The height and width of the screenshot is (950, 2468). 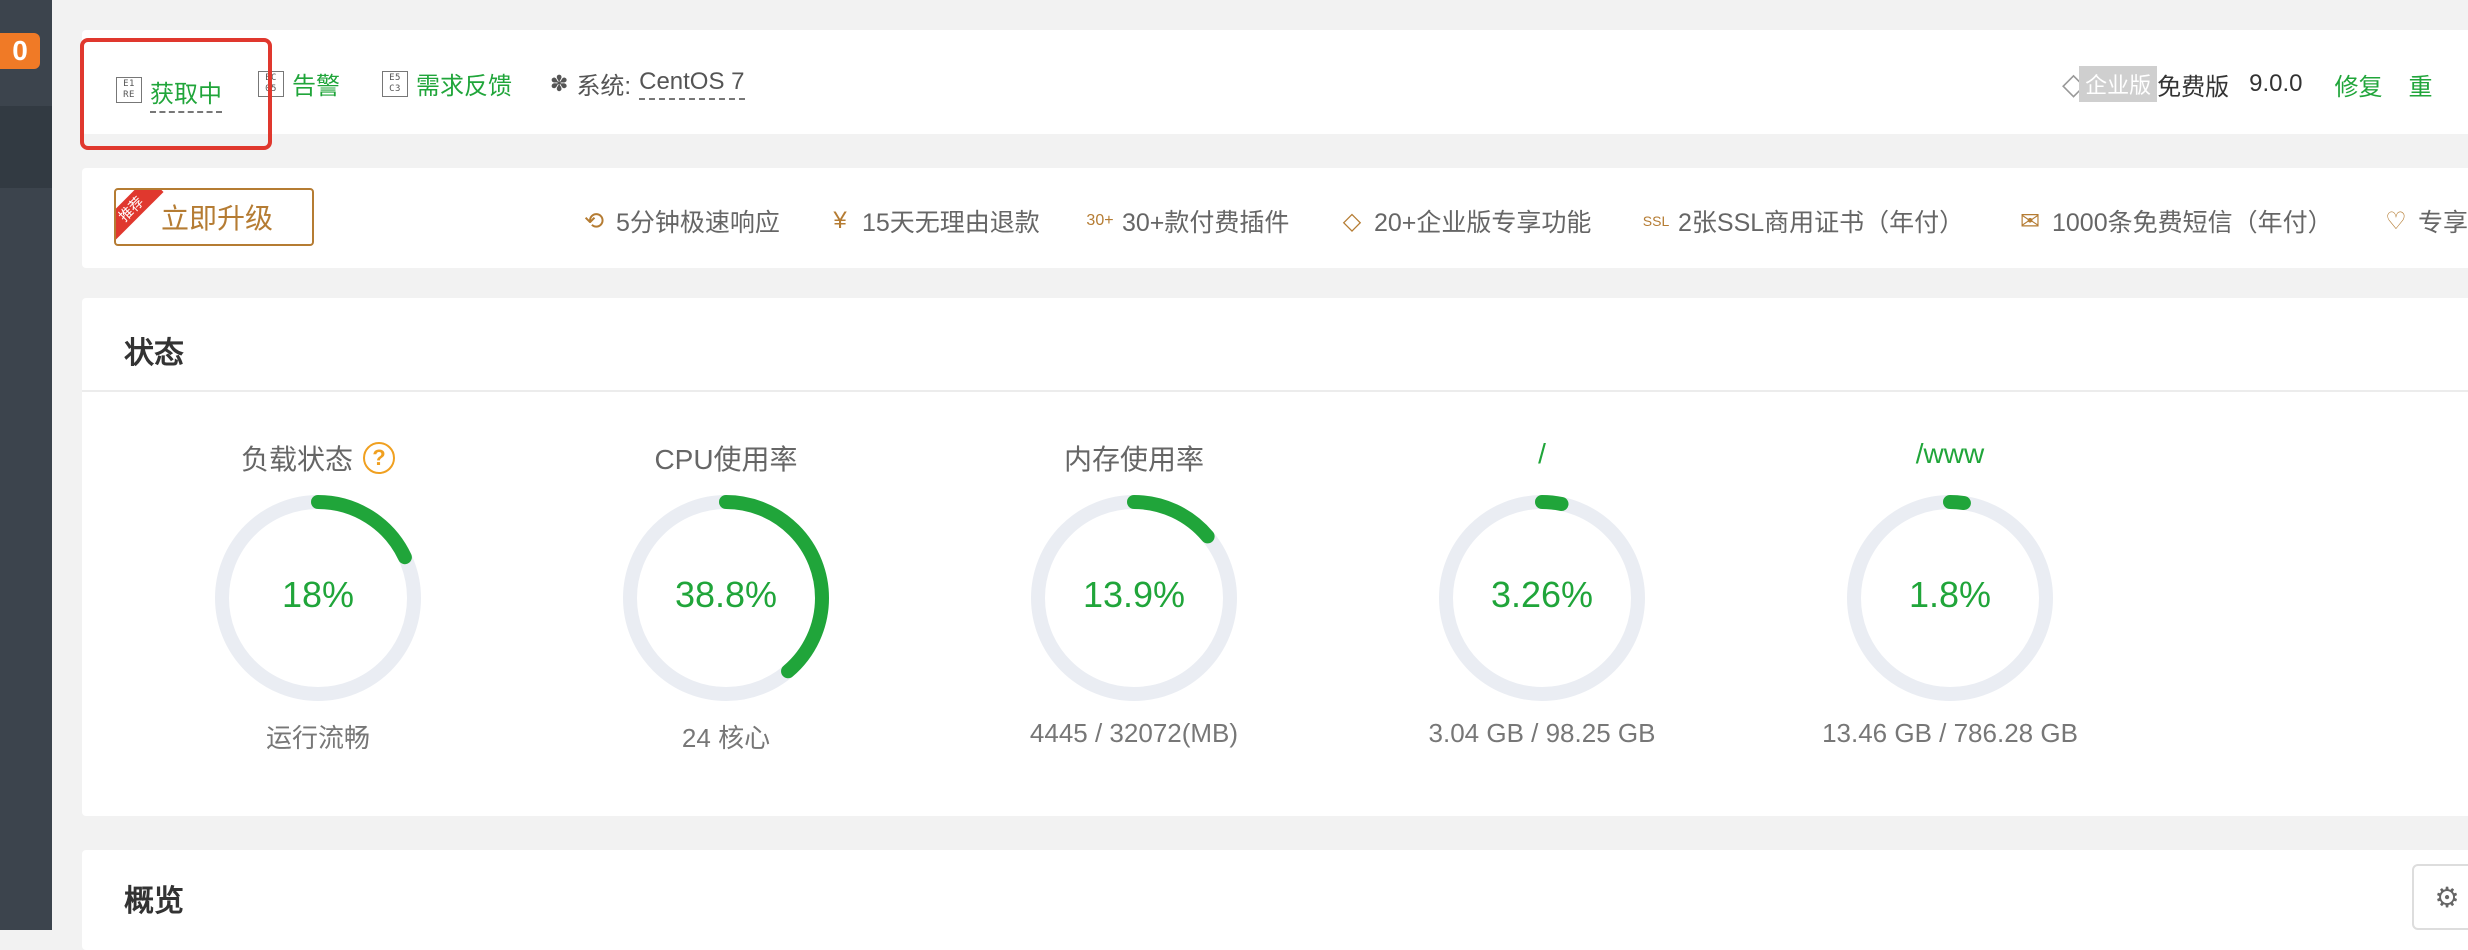 I want to click on gauge-subtitle: 4445 / 32072(MB), so click(x=1134, y=733).